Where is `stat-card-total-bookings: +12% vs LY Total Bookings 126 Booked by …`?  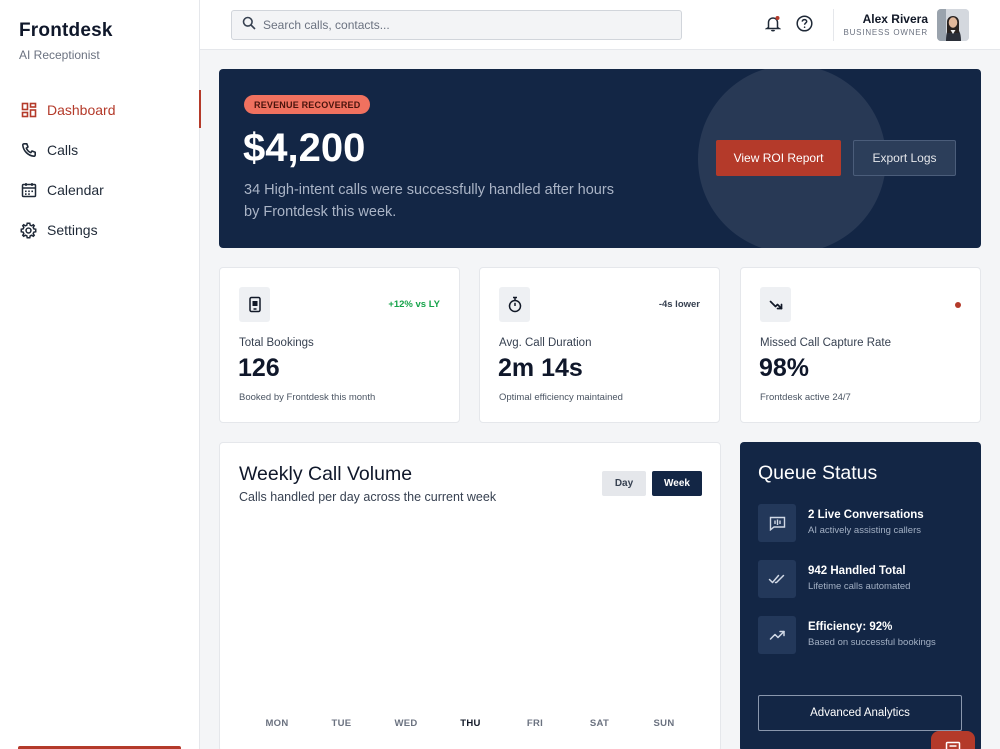 stat-card-total-bookings: +12% vs LY Total Bookings 126 Booked by … is located at coordinates (339, 345).